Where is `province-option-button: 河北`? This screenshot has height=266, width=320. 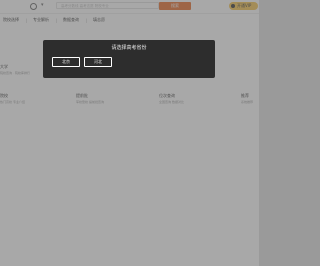 province-option-button: 河北 is located at coordinates (98, 62).